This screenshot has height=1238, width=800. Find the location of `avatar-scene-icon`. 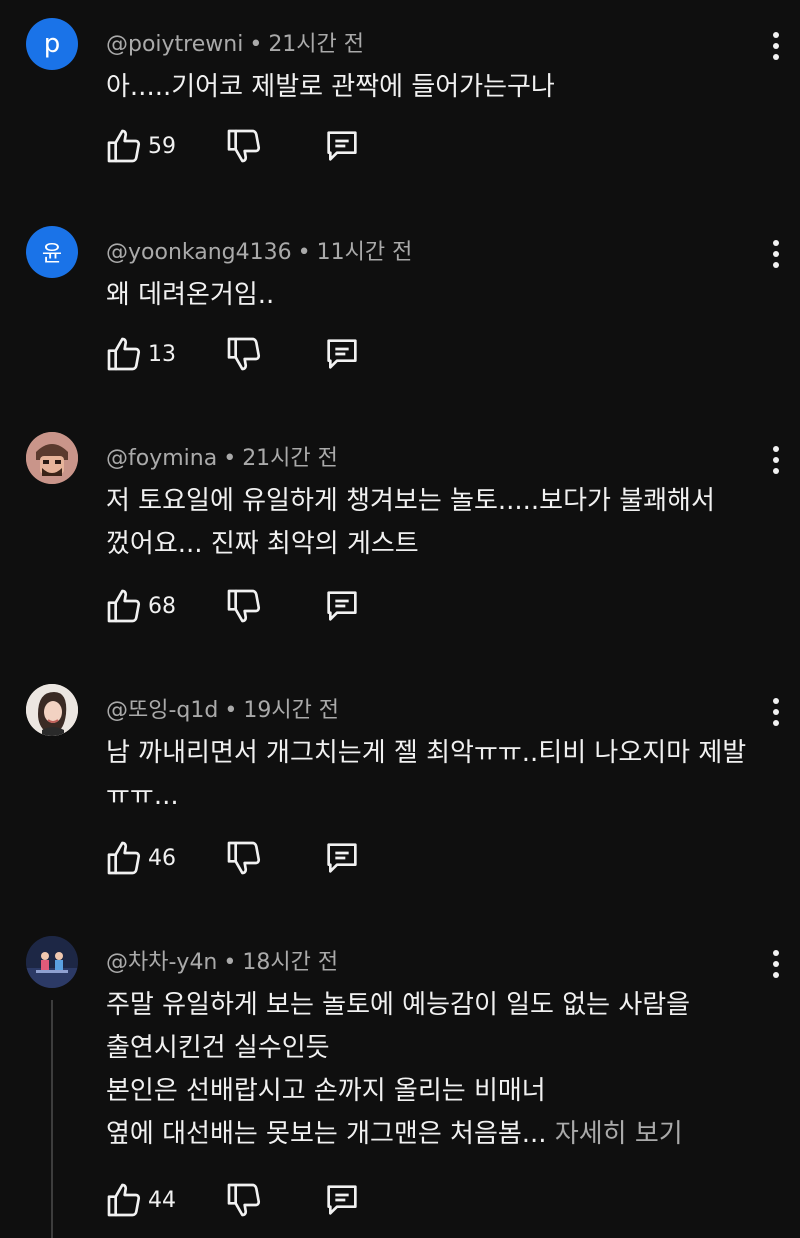

avatar-scene-icon is located at coordinates (52, 962).